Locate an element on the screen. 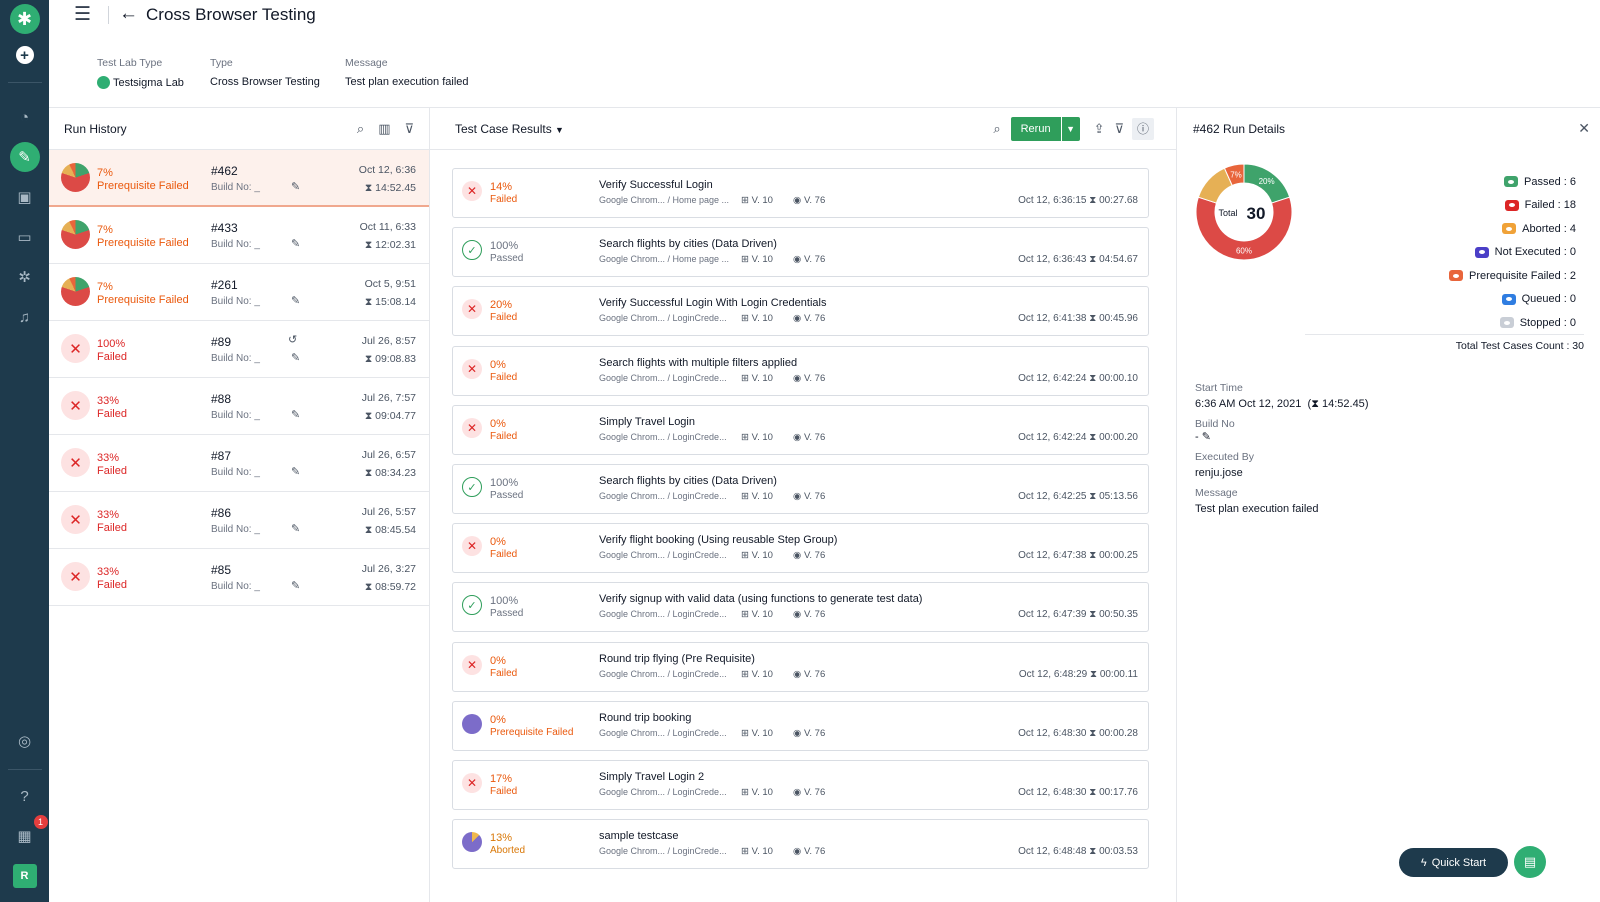 The width and height of the screenshot is (1600, 902). hamburger-menu-icon: ☰ is located at coordinates (82, 14).